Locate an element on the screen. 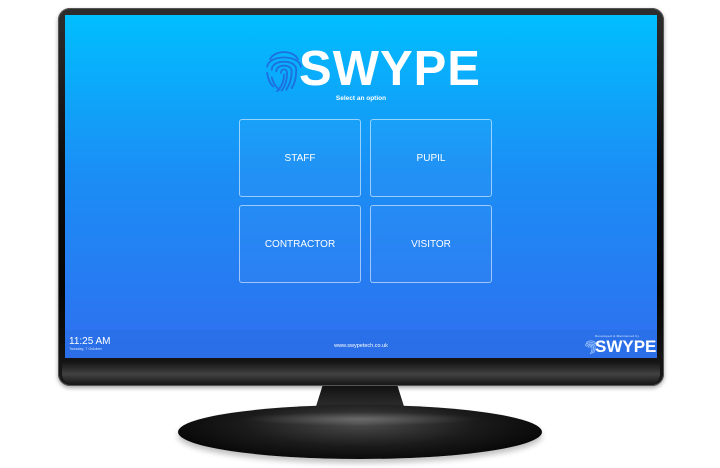 Image resolution: width=720 pixels, height=468 pixels. option-label: PUPIL is located at coordinates (431, 158).